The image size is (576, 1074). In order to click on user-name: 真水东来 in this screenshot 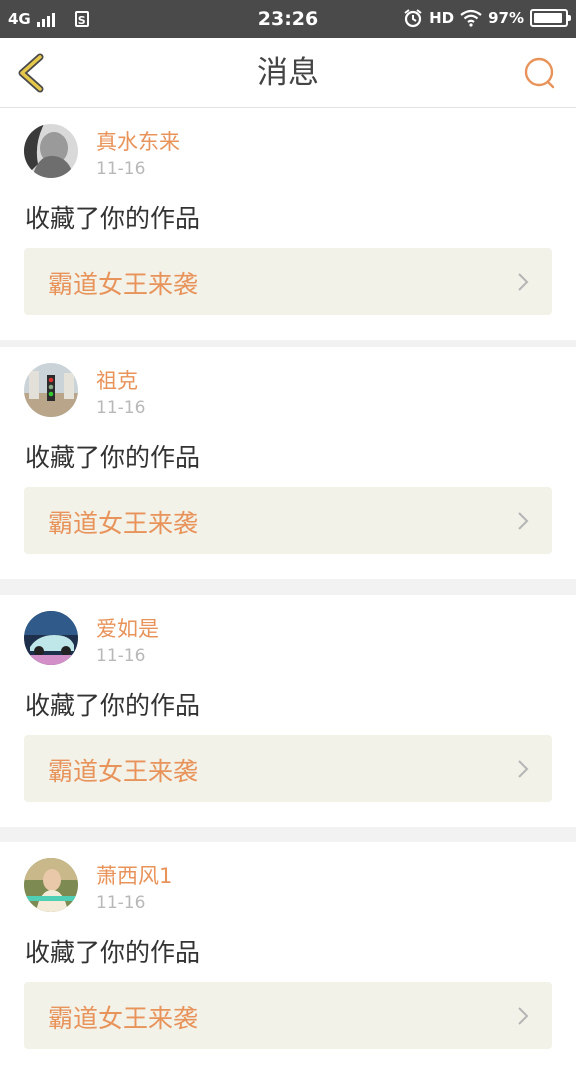, I will do `click(138, 141)`.